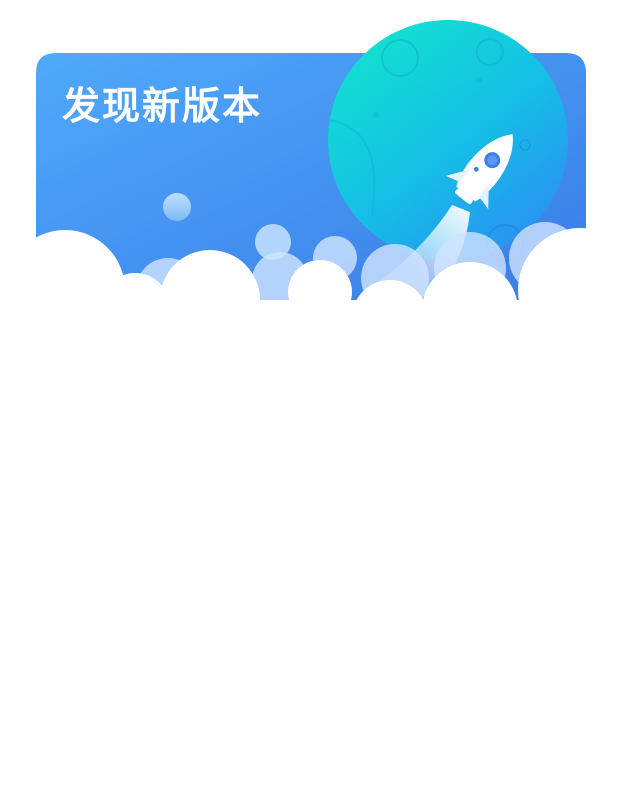 This screenshot has width=624, height=799. What do you see at coordinates (177, 207) in the screenshot?
I see `bubble` at bounding box center [177, 207].